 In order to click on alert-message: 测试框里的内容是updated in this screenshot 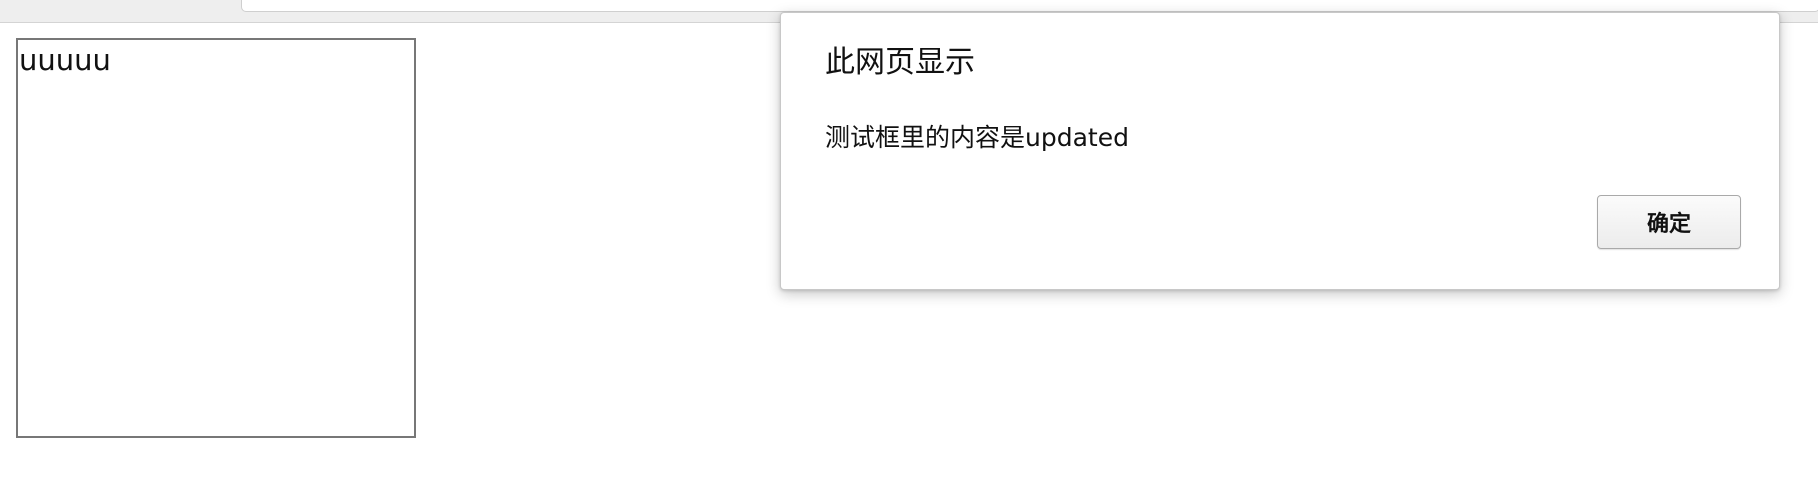, I will do `click(977, 137)`.